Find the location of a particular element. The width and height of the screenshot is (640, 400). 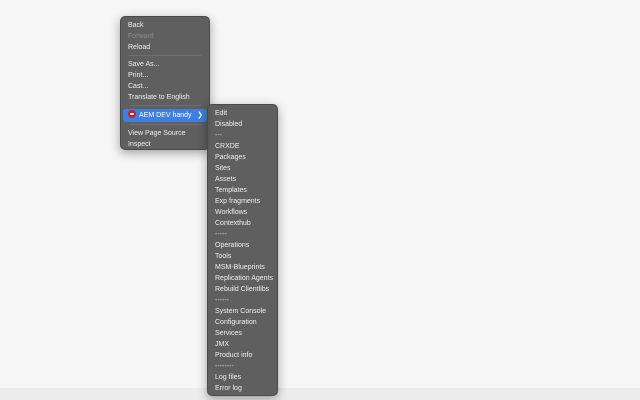

submenu-item-error-log: Error log is located at coordinates (242, 388).